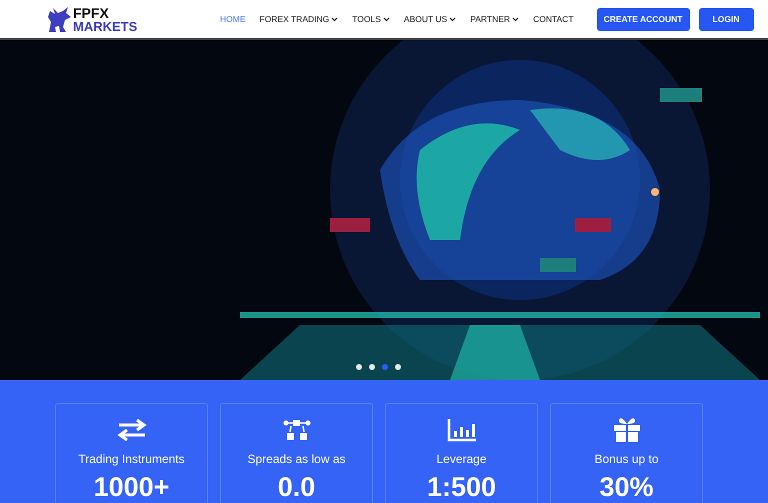 This screenshot has height=503, width=768. I want to click on stat-label: Spreads as low as, so click(296, 459).